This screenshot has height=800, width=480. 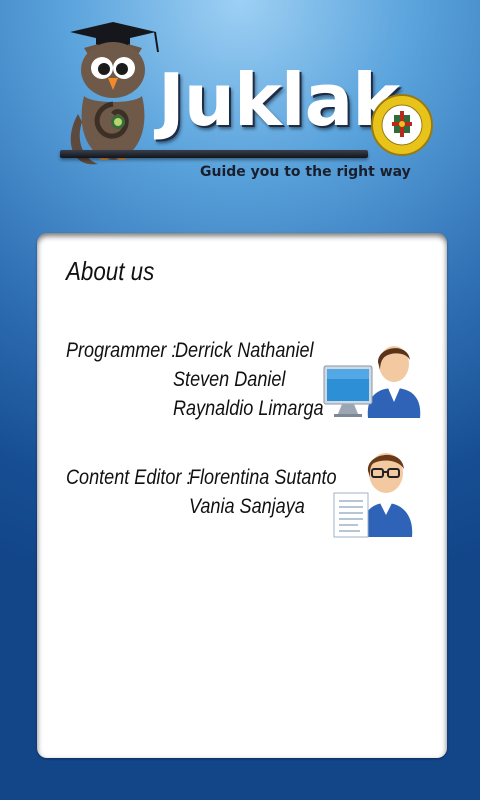 What do you see at coordinates (372, 382) in the screenshot?
I see `programmer-computer-icon` at bounding box center [372, 382].